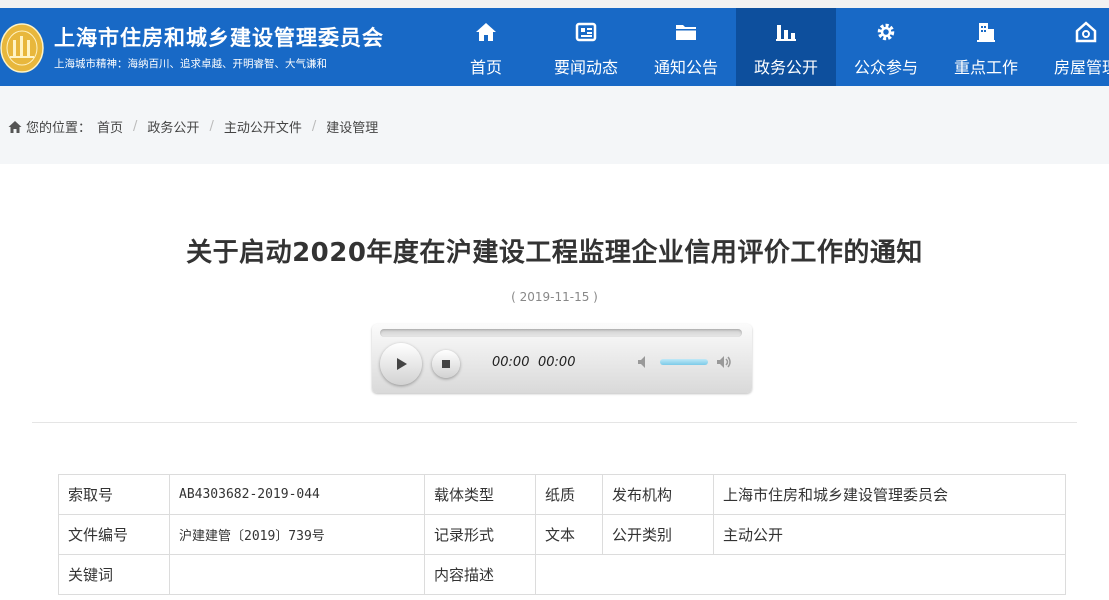  I want to click on table-row: 文件编号 沪建建管〔2019〕739号 记录形式 文本 公开类别 主动公开, so click(562, 534).